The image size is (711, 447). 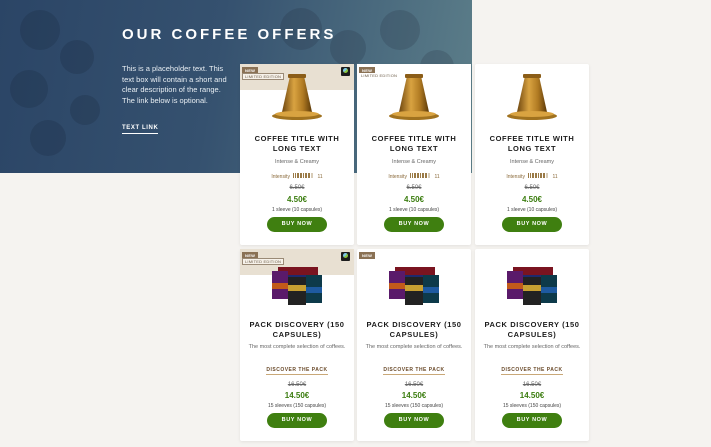 What do you see at coordinates (140, 129) in the screenshot?
I see `hero-text-link: TEXT LINK` at bounding box center [140, 129].